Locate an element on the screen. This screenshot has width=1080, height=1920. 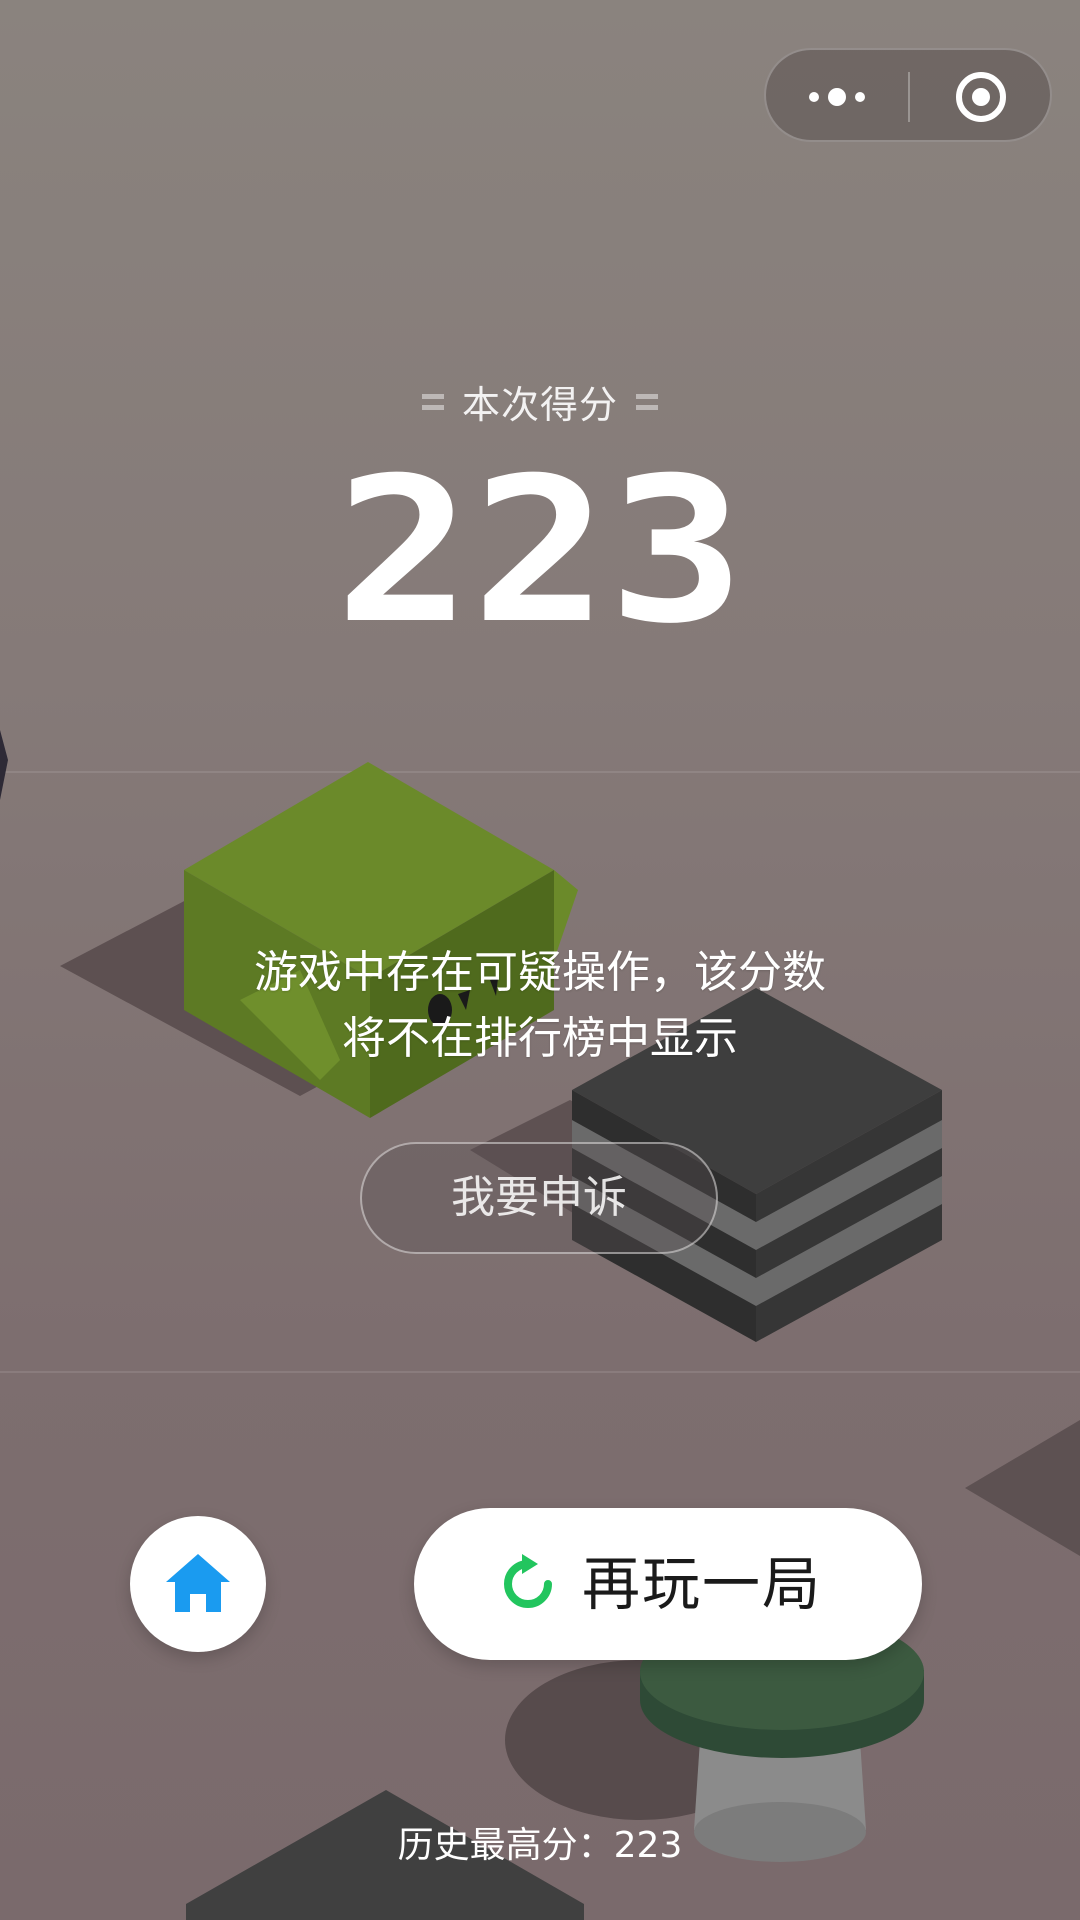
close-button is located at coordinates (981, 97).